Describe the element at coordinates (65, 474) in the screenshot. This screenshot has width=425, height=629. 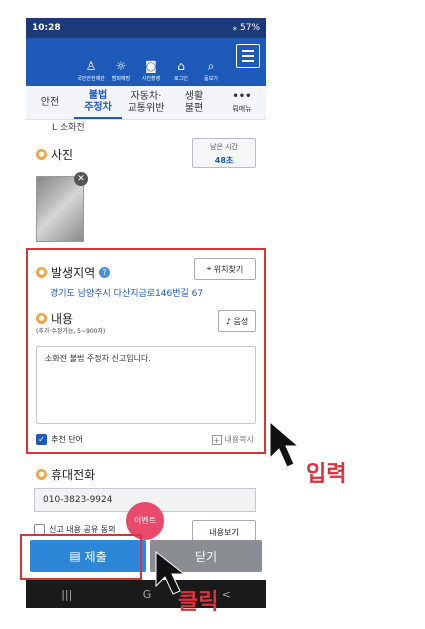
I see `phone-label: ● 휴대전화` at that location.